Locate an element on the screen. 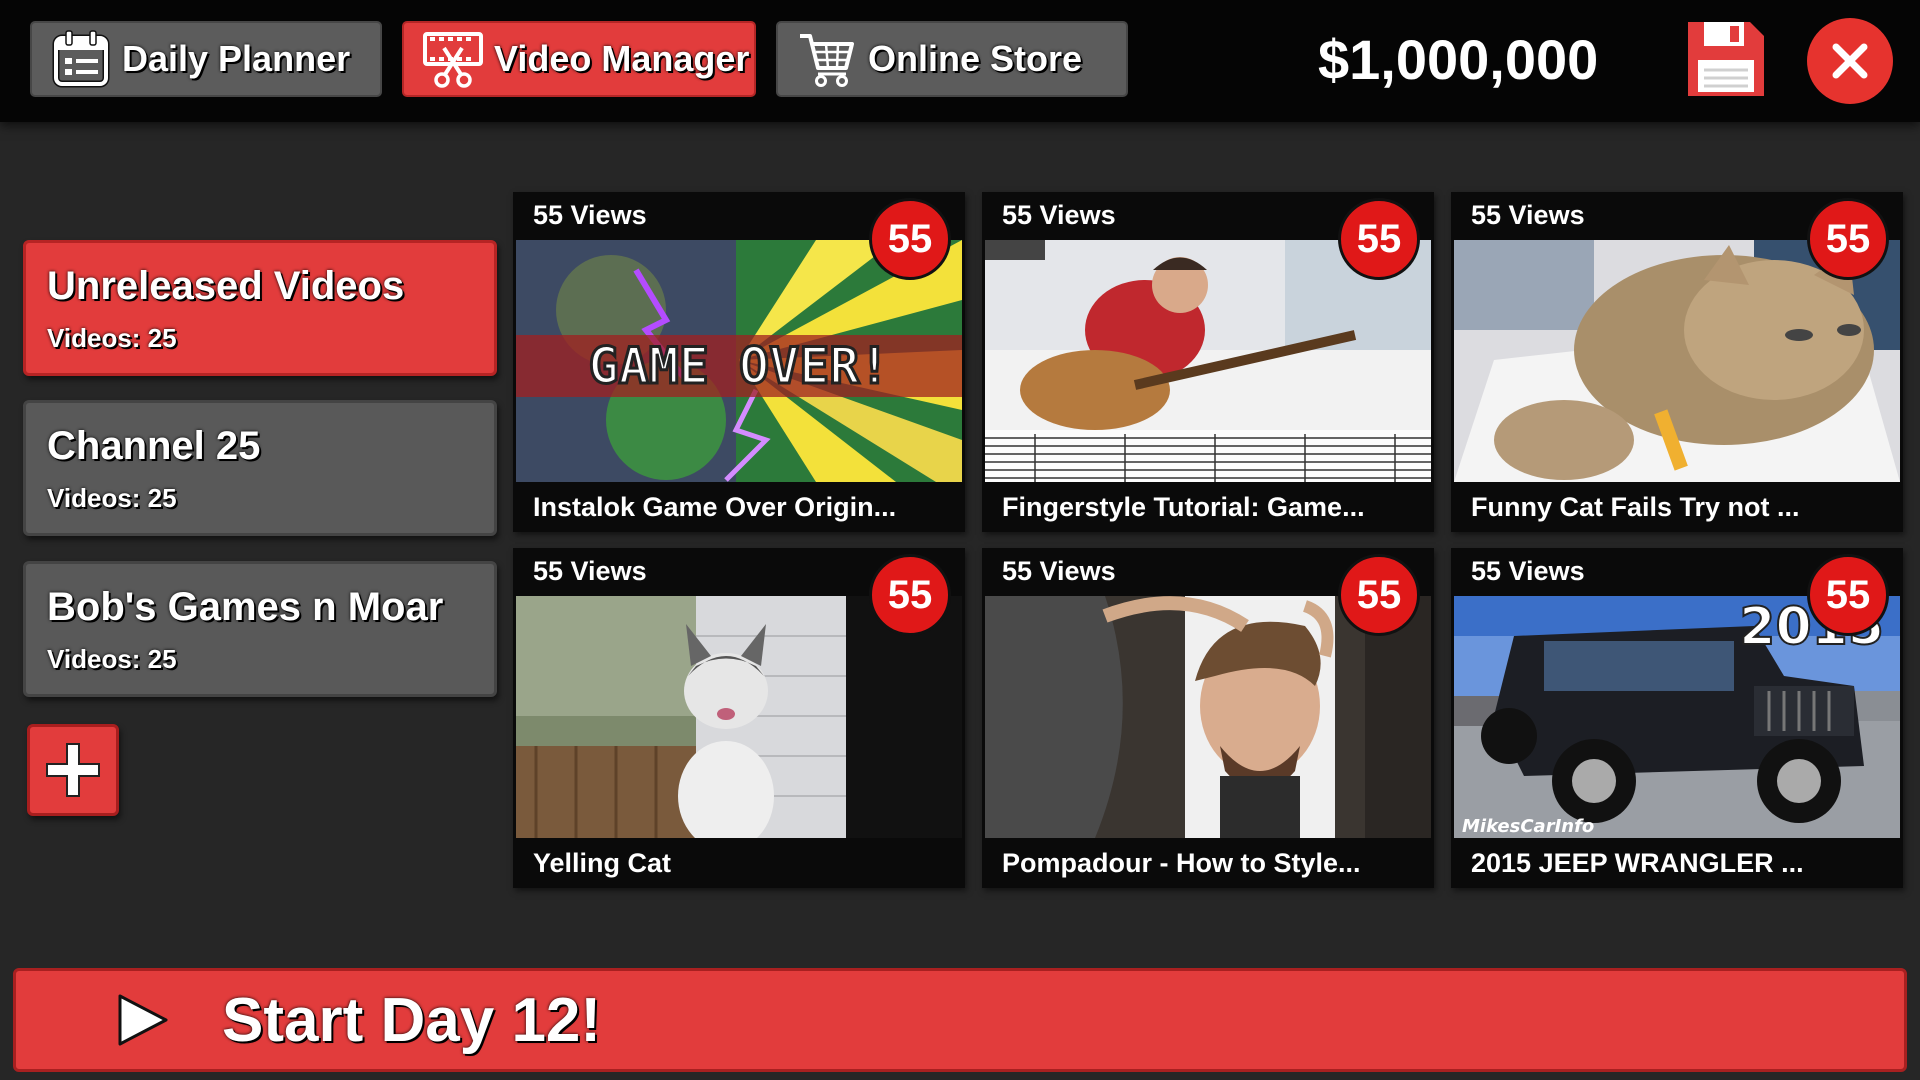 The height and width of the screenshot is (1080, 1920). film-scissors-icon is located at coordinates (453, 59).